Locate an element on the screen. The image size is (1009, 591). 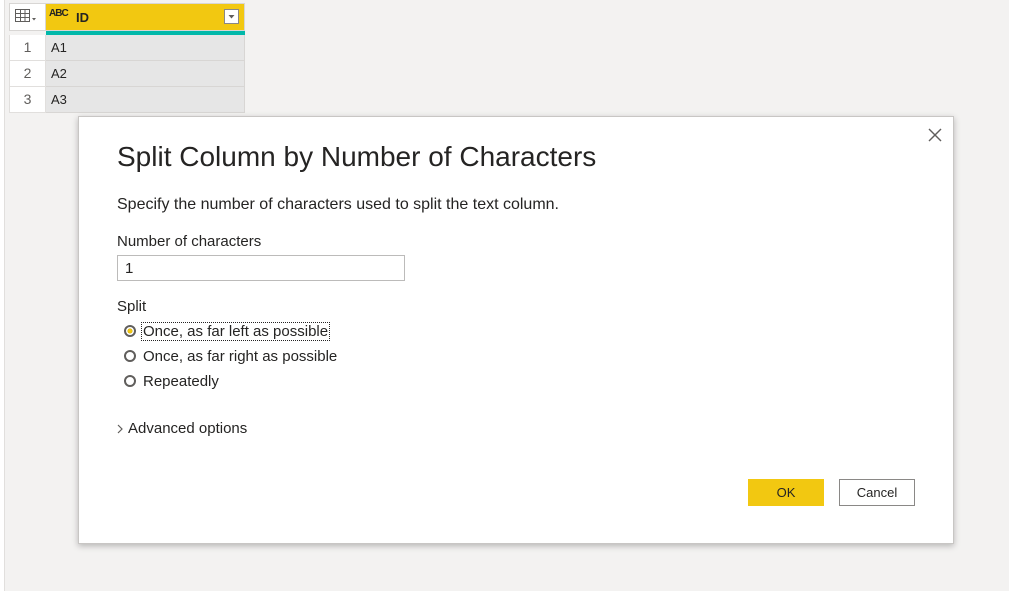
advanced-options-label: Advanced options is located at coordinates (187, 428).